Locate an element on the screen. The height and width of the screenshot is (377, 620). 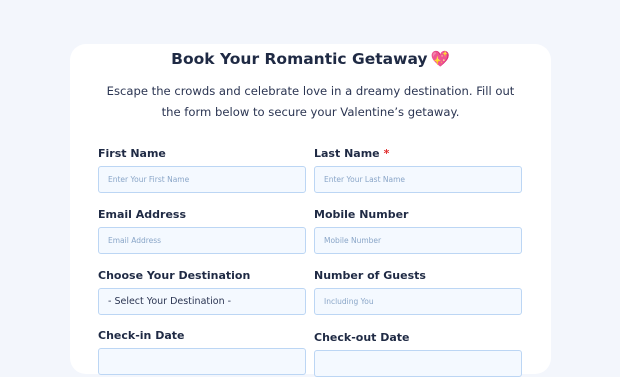
first-name-input is located at coordinates (202, 179).